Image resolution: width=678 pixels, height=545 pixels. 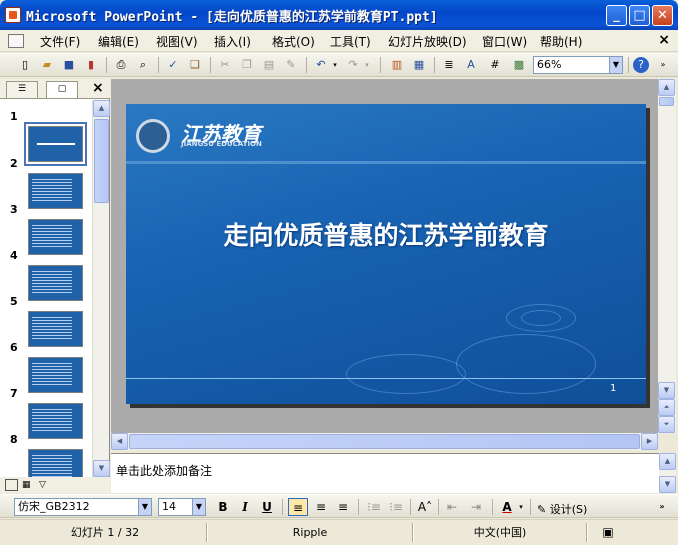 What do you see at coordinates (608, 532) in the screenshot?
I see `spelling-status-icon: ▣` at bounding box center [608, 532].